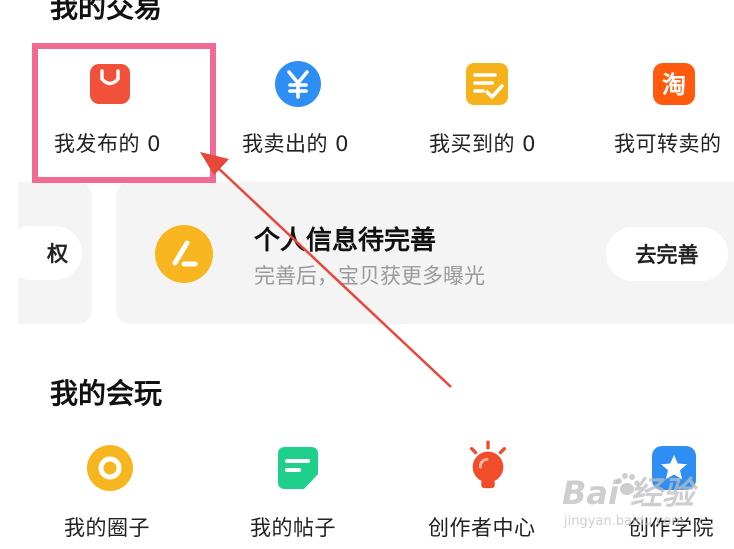 The height and width of the screenshot is (549, 734). I want to click on watermark-url: jingyan.baidu.com, so click(624, 521).